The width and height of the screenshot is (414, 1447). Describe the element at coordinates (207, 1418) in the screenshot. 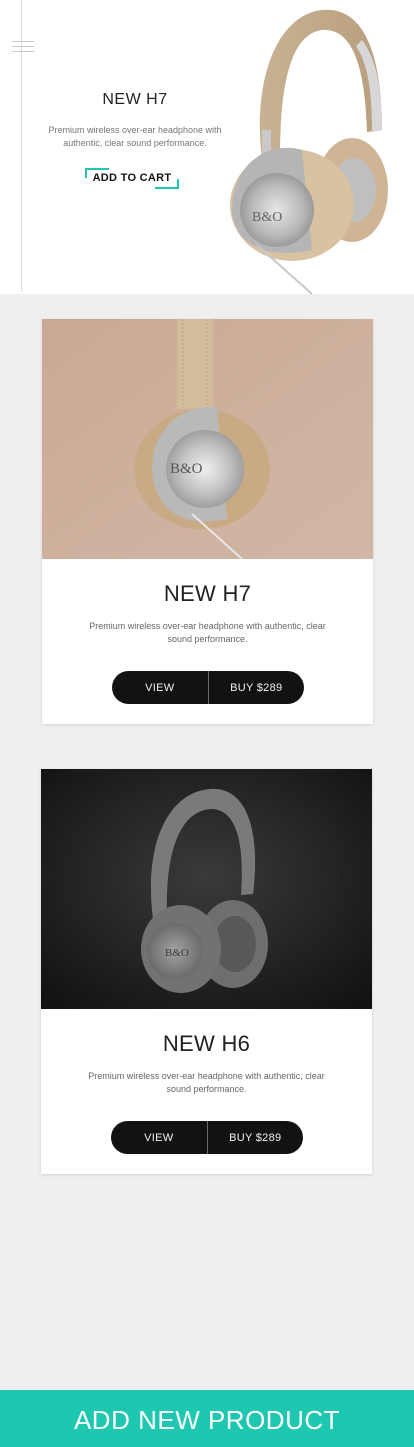

I see `add-new-product-button: ADD NEW PRODUCT` at that location.